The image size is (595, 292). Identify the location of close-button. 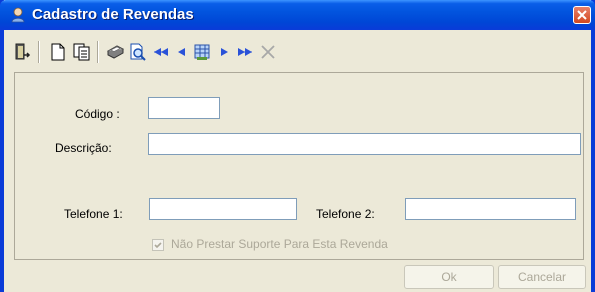
(582, 15).